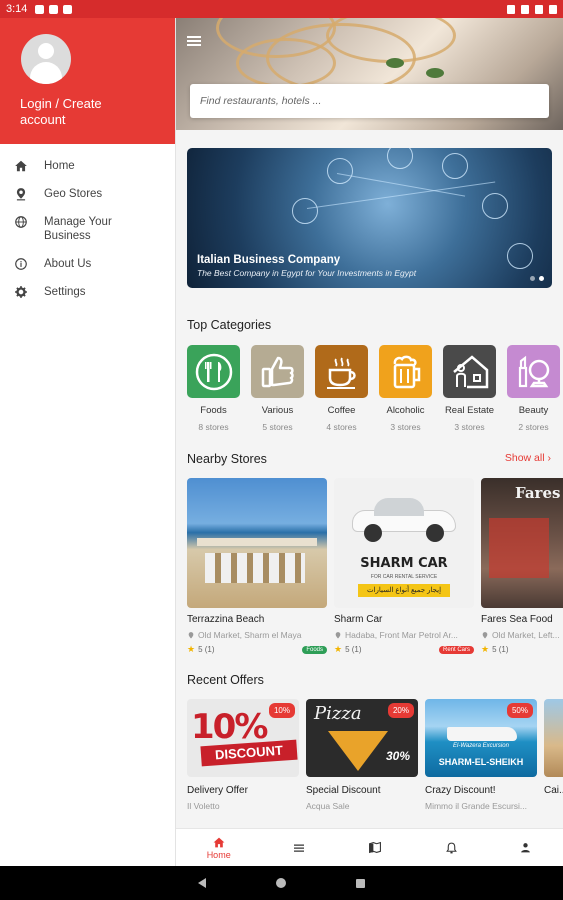 The image size is (563, 900). What do you see at coordinates (68, 264) in the screenshot?
I see `drawer-item-label: About Us` at bounding box center [68, 264].